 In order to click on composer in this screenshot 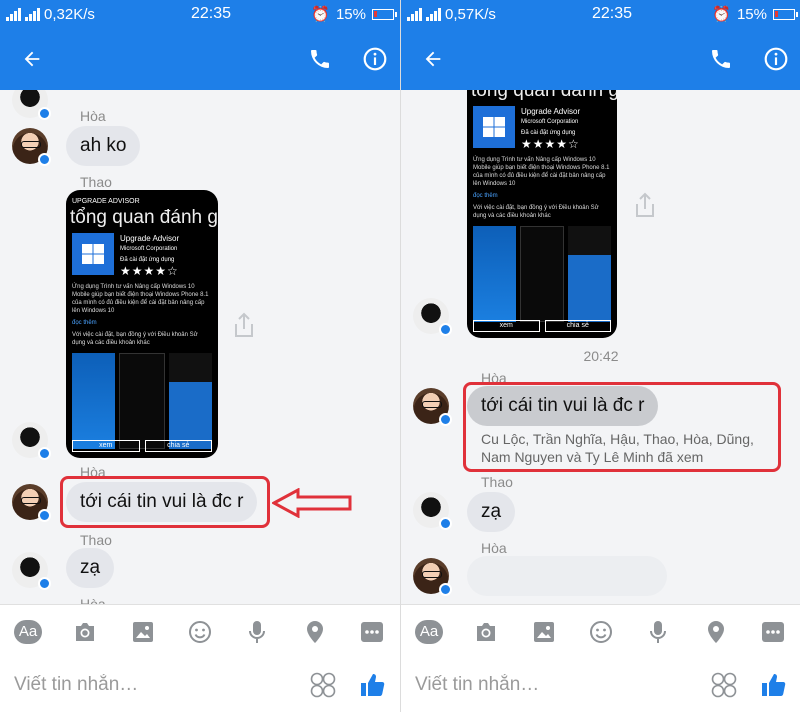, I will do `click(600, 685)`.